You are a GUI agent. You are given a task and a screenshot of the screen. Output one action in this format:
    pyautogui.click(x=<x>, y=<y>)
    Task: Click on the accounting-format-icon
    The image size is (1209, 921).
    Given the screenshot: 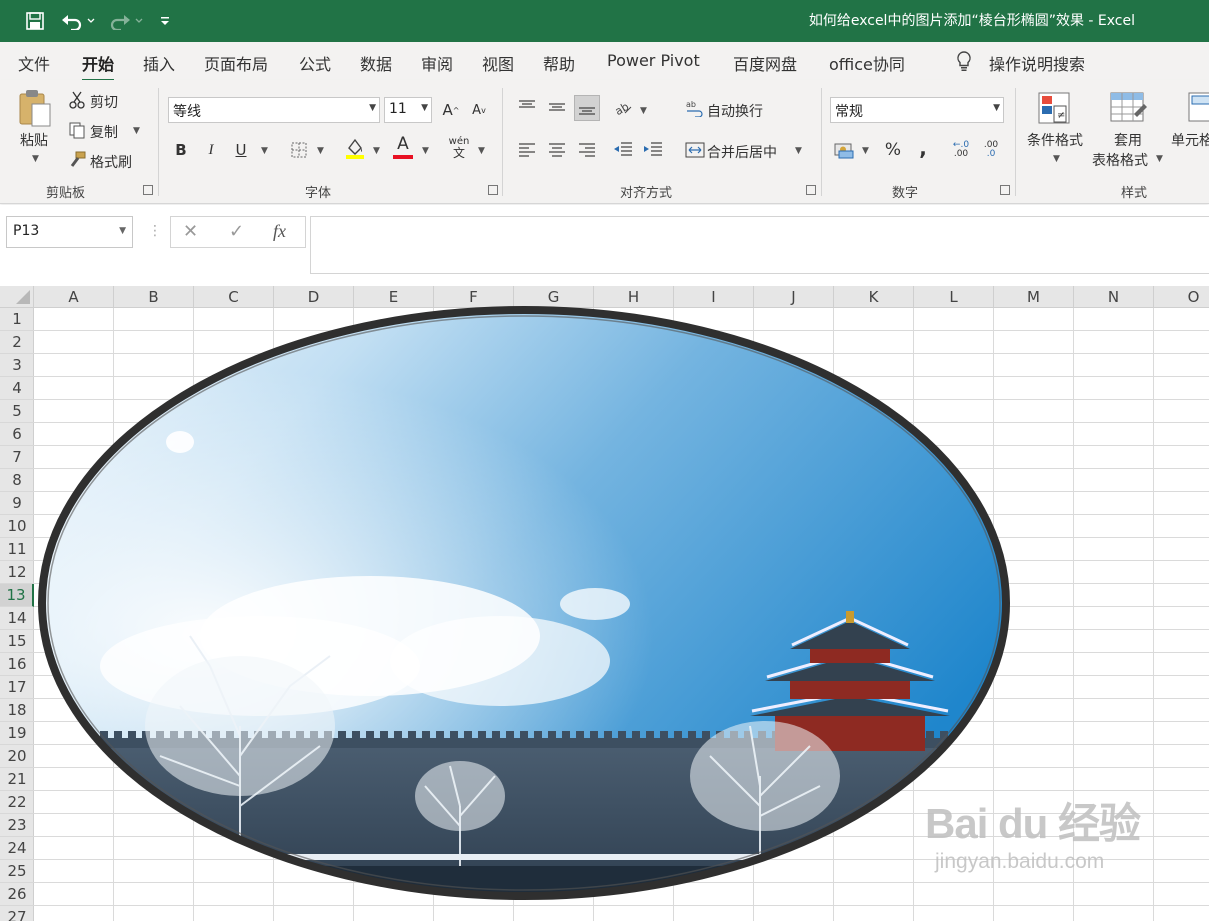 What is the action you would take?
    pyautogui.click(x=845, y=150)
    